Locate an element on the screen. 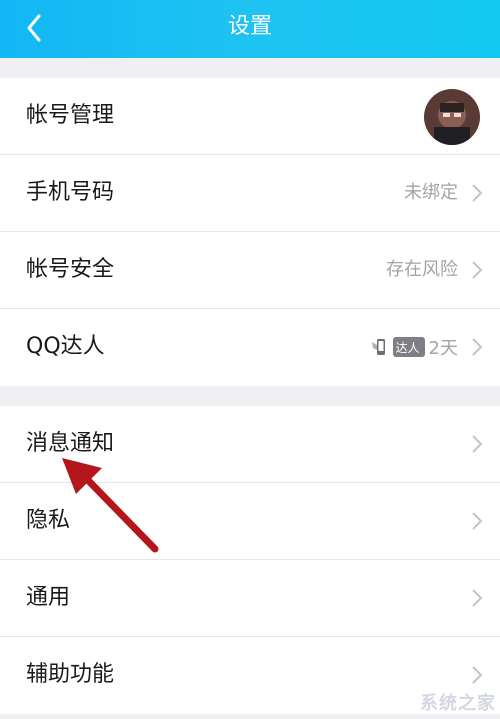 Image resolution: width=500 pixels, height=719 pixels. expert-status: 达人 2天 is located at coordinates (414, 347).